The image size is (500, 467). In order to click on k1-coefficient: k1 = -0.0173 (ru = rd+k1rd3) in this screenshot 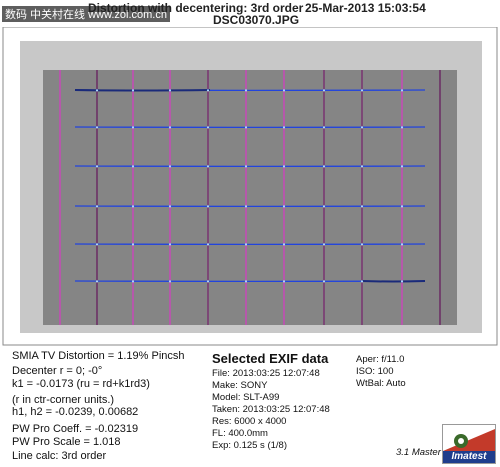, I will do `click(81, 384)`.